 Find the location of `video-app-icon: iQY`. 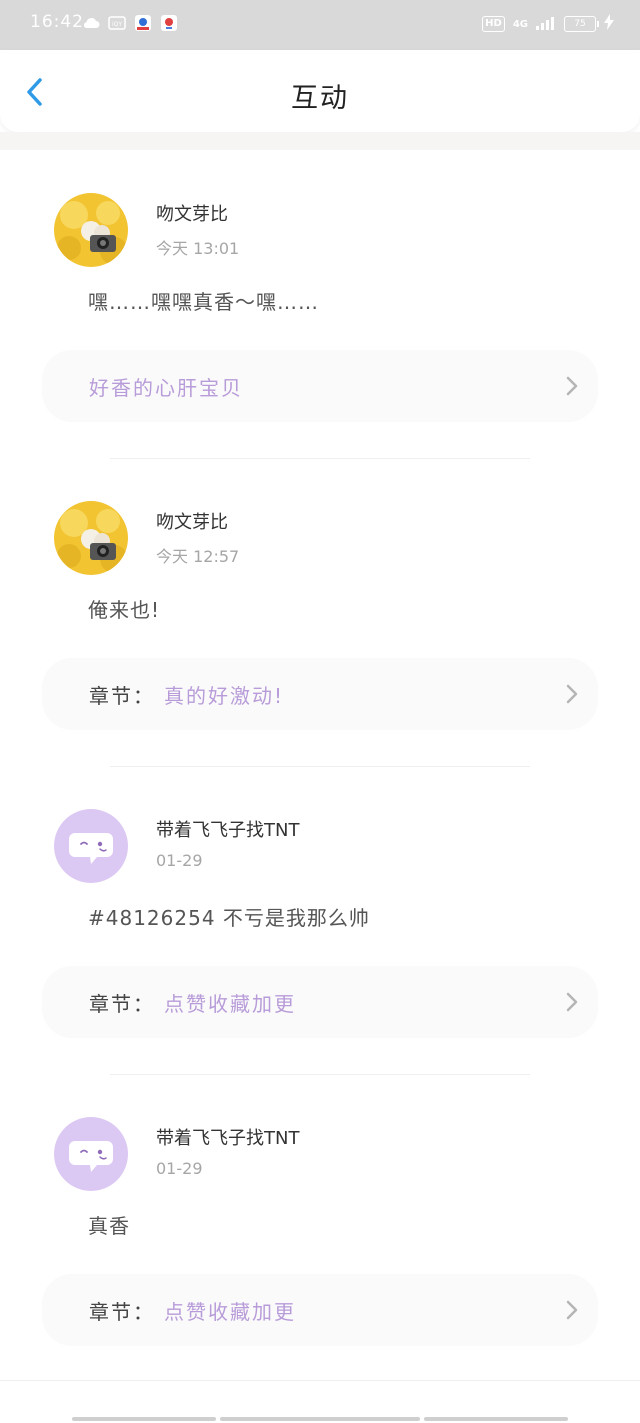

video-app-icon: iQY is located at coordinates (117, 23).